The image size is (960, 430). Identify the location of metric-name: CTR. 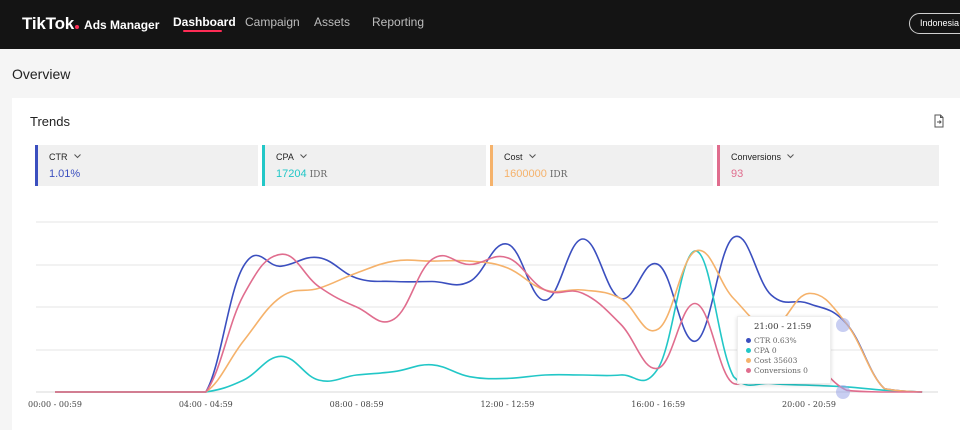
(58, 157).